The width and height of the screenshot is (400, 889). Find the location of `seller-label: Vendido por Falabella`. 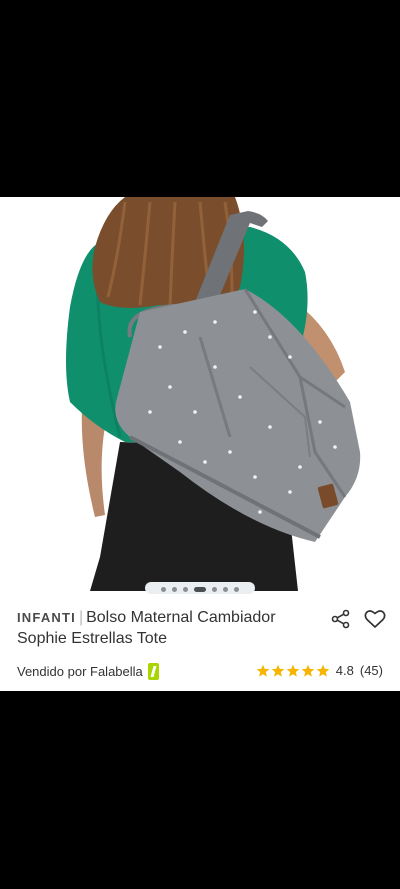

seller-label: Vendido por Falabella is located at coordinates (80, 671).